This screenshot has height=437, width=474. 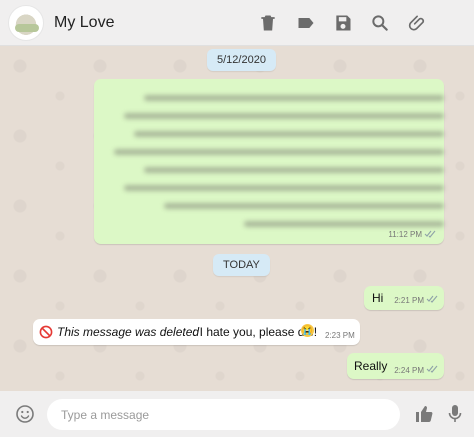 I want to click on save-icon, so click(x=343, y=23).